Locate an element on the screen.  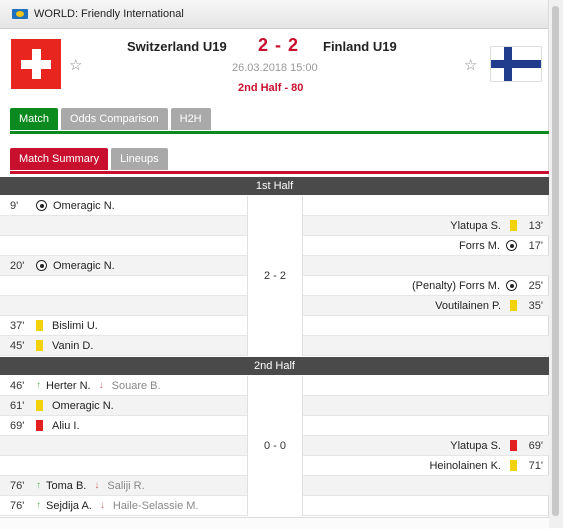
tab-odds-comparison: Odds Comparison is located at coordinates (114, 119).